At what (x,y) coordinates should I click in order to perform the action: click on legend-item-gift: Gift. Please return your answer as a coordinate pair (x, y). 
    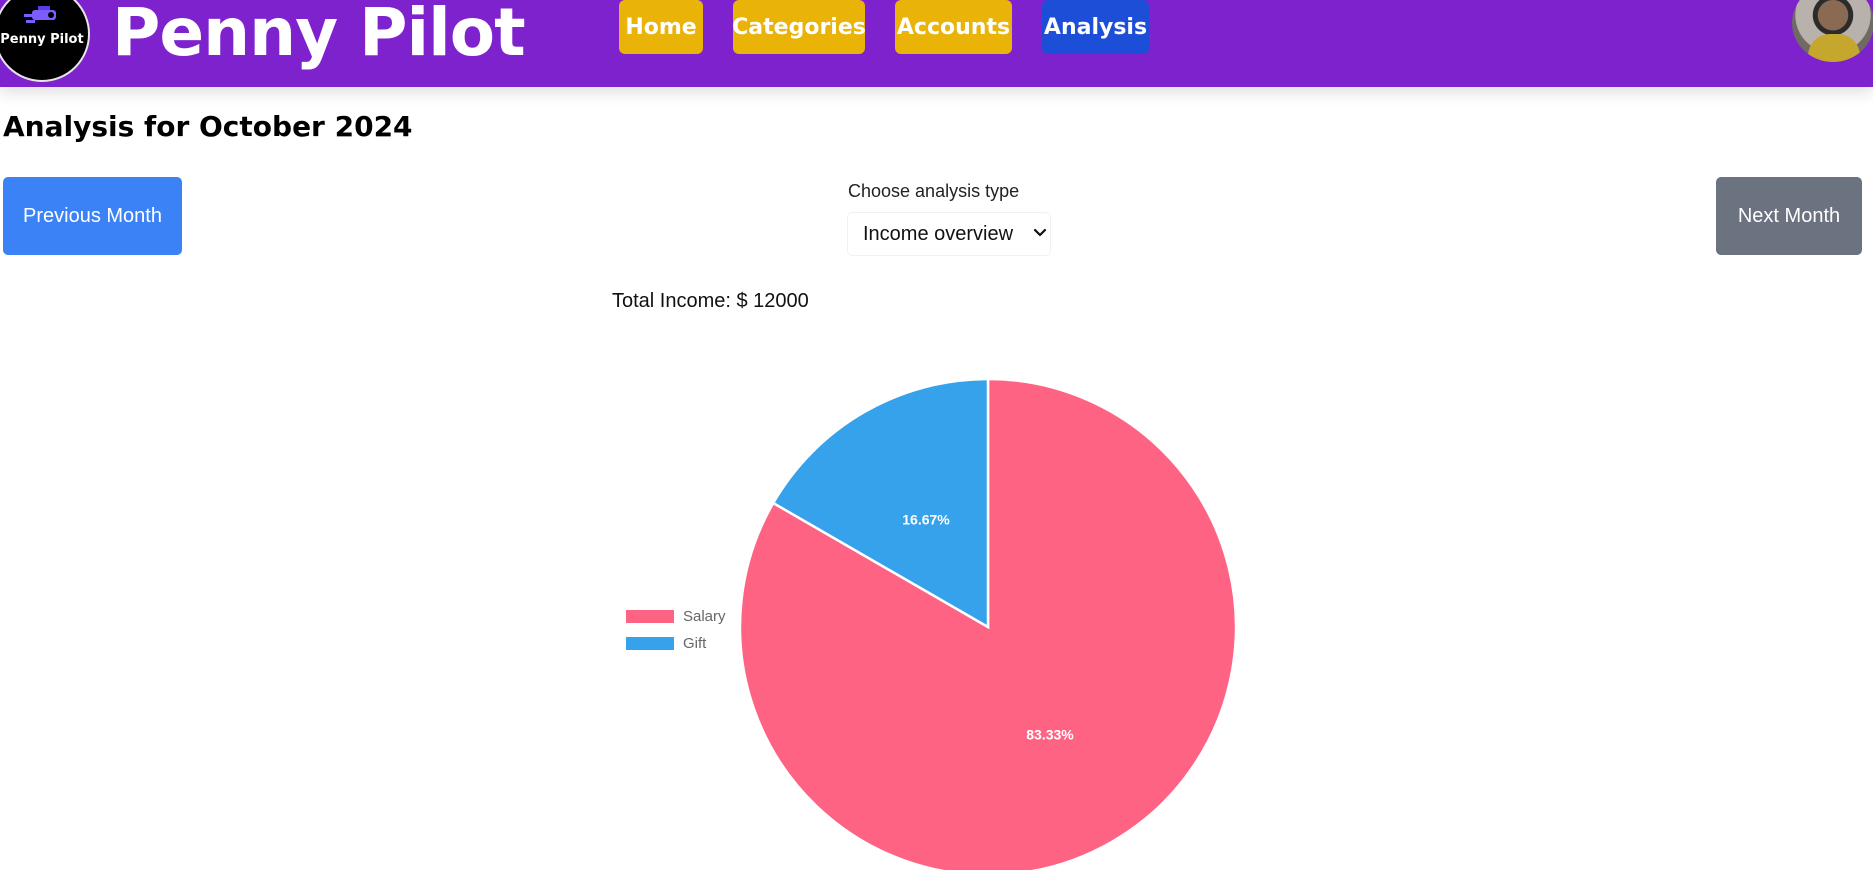
    Looking at the image, I should click on (676, 643).